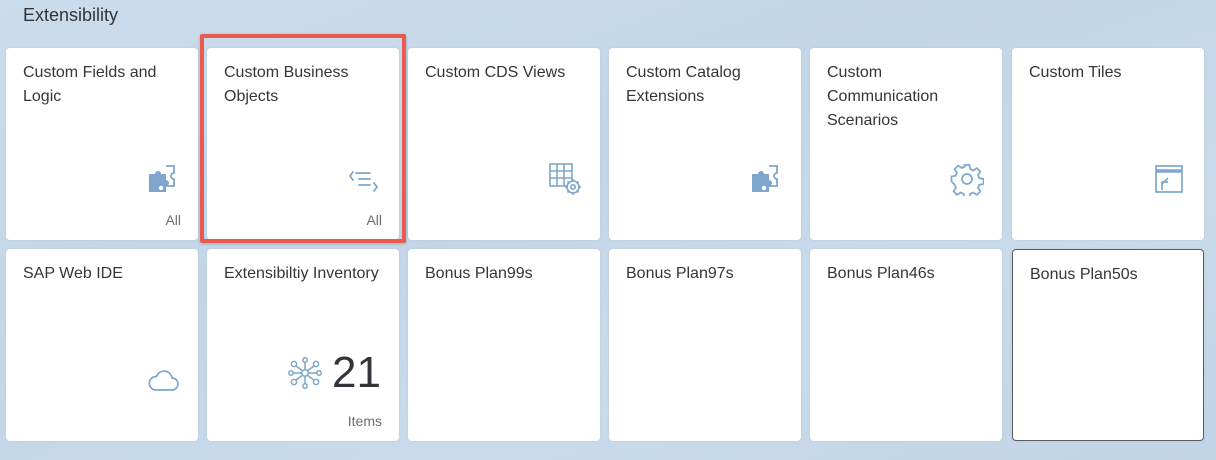 The height and width of the screenshot is (460, 1216). Describe the element at coordinates (1108, 345) in the screenshot. I see `tile-bonus-plan50s: Bonus Plan50s` at that location.